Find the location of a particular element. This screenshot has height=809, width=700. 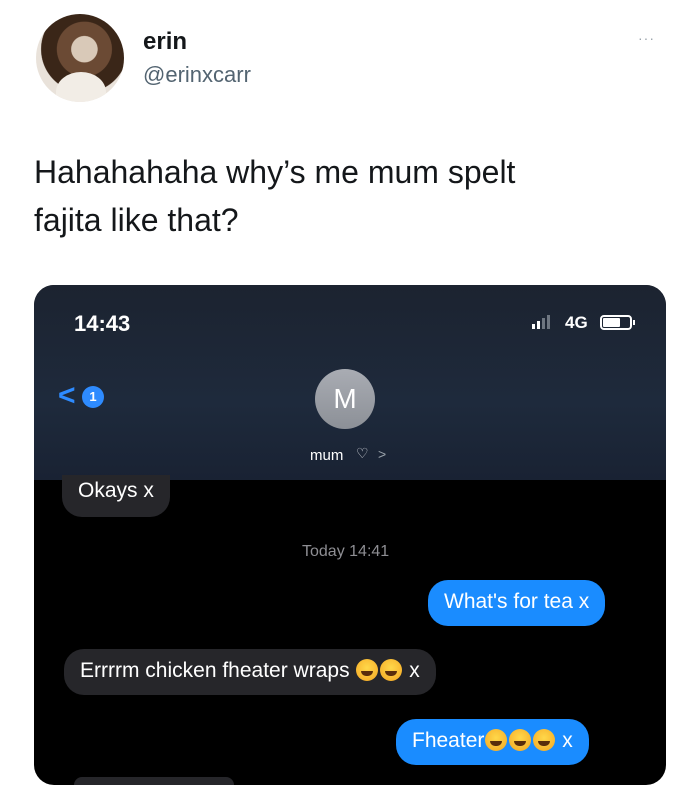

battery-icon is located at coordinates (617, 322).